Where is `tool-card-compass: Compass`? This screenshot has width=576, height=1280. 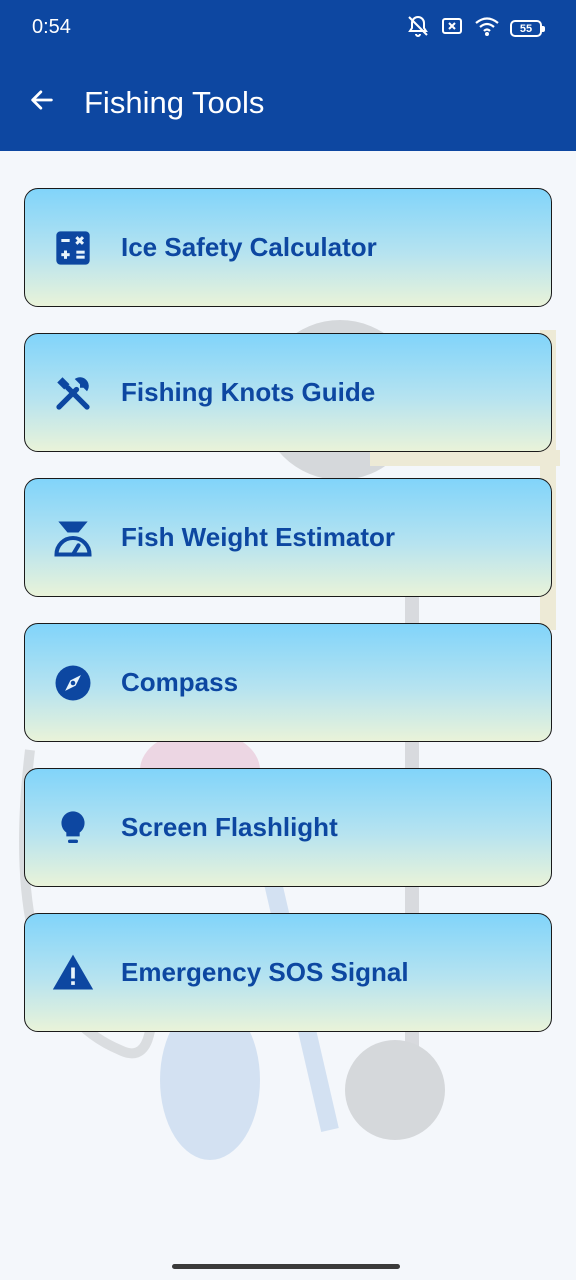
tool-card-compass: Compass is located at coordinates (288, 682).